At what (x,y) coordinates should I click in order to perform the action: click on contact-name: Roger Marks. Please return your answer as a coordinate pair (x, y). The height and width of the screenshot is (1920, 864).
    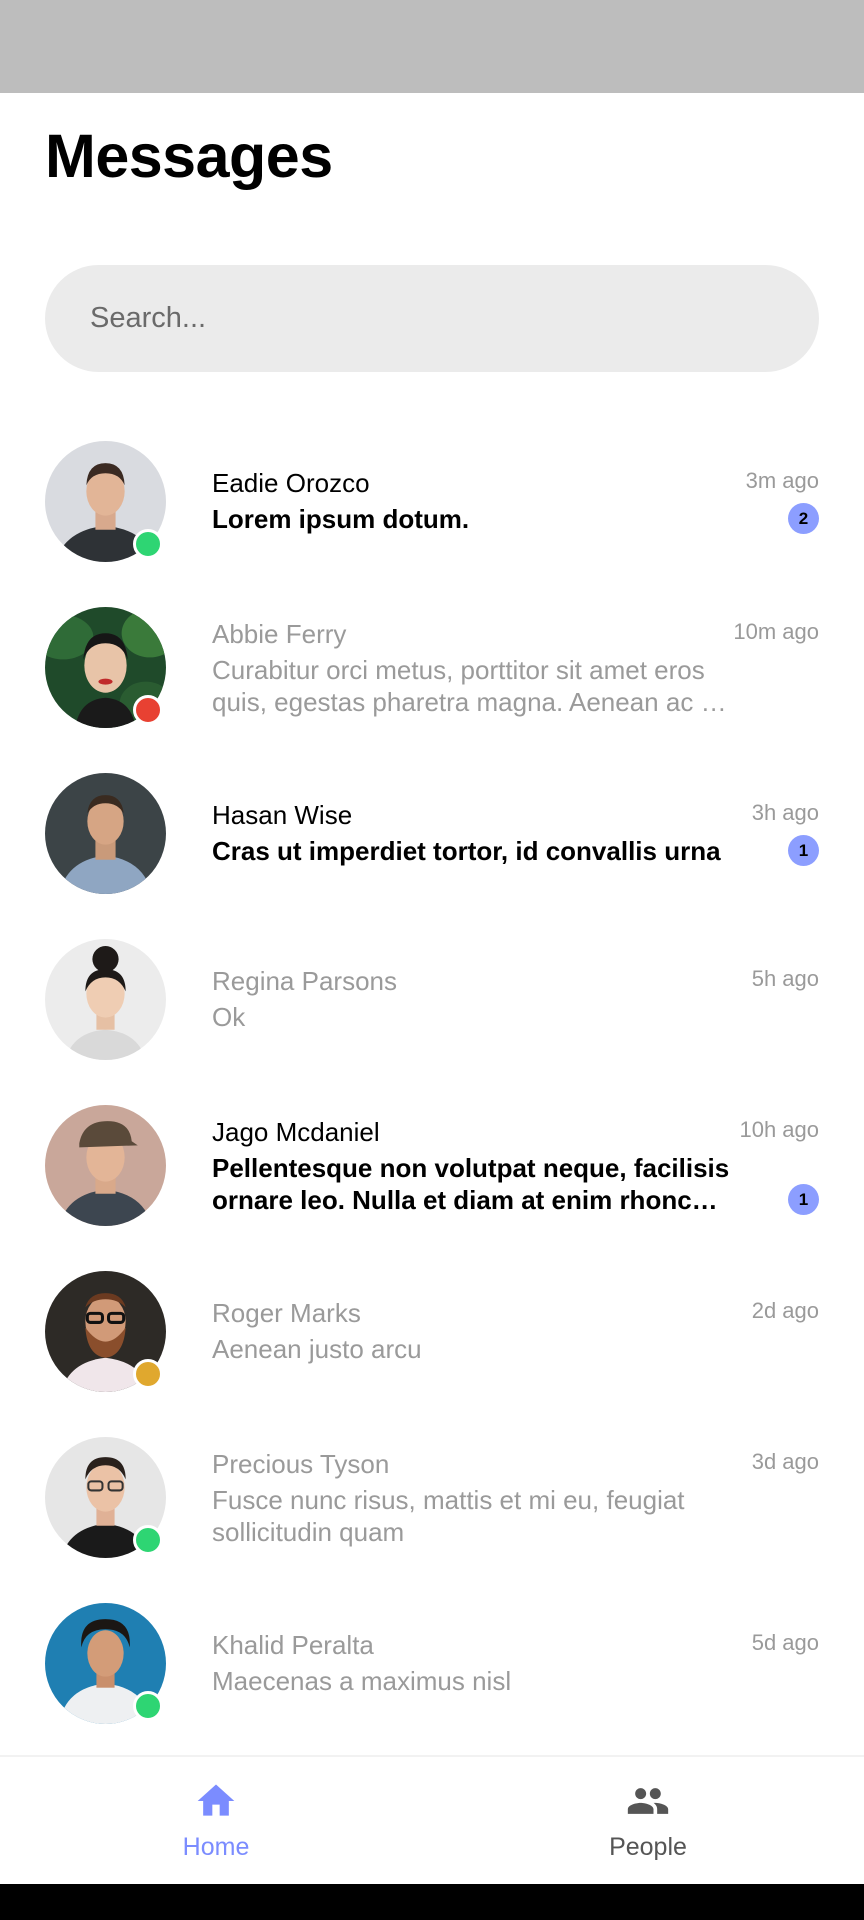
    Looking at the image, I should click on (286, 1313).